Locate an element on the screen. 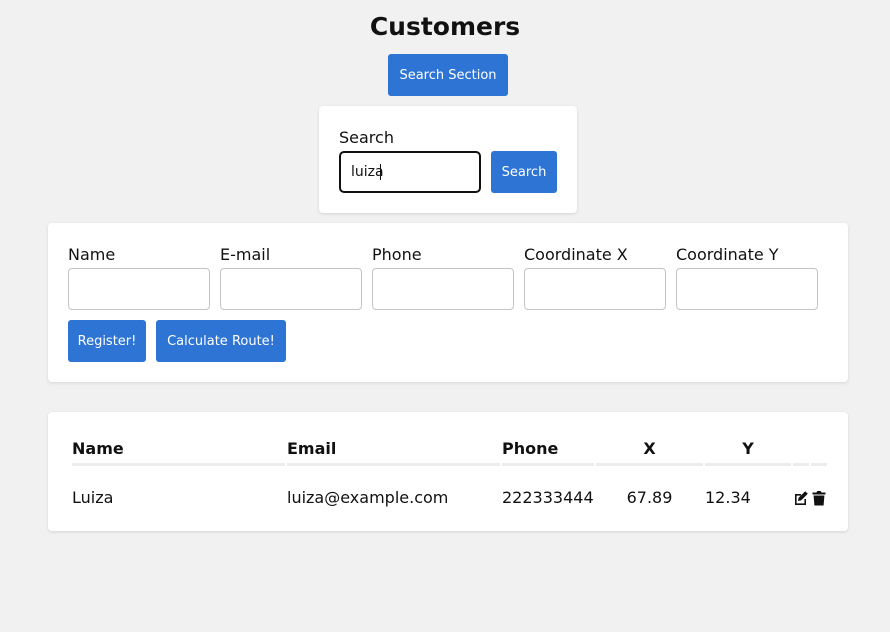 The height and width of the screenshot is (632, 890). email-field is located at coordinates (291, 289).